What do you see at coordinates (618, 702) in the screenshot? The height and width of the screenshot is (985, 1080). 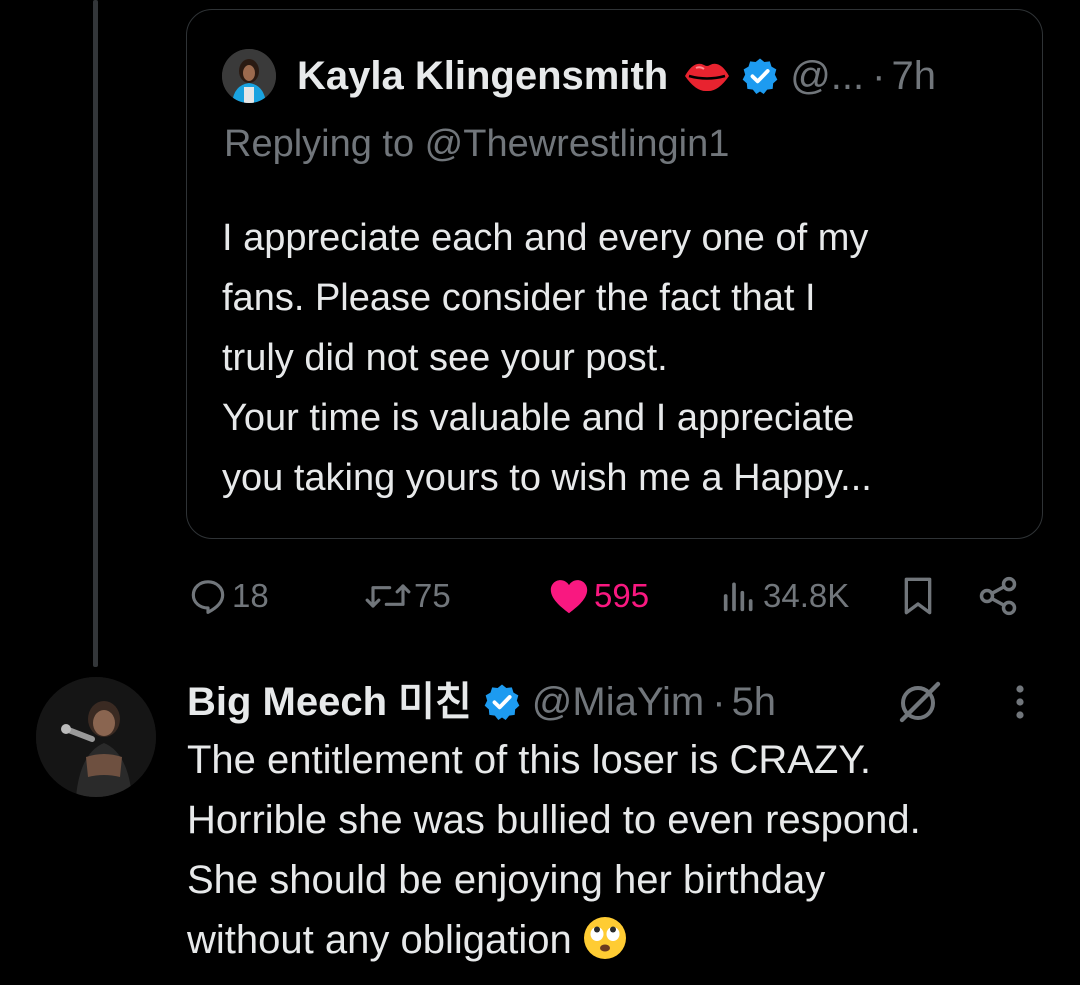 I see `reply-author-handle: @MiaYim` at bounding box center [618, 702].